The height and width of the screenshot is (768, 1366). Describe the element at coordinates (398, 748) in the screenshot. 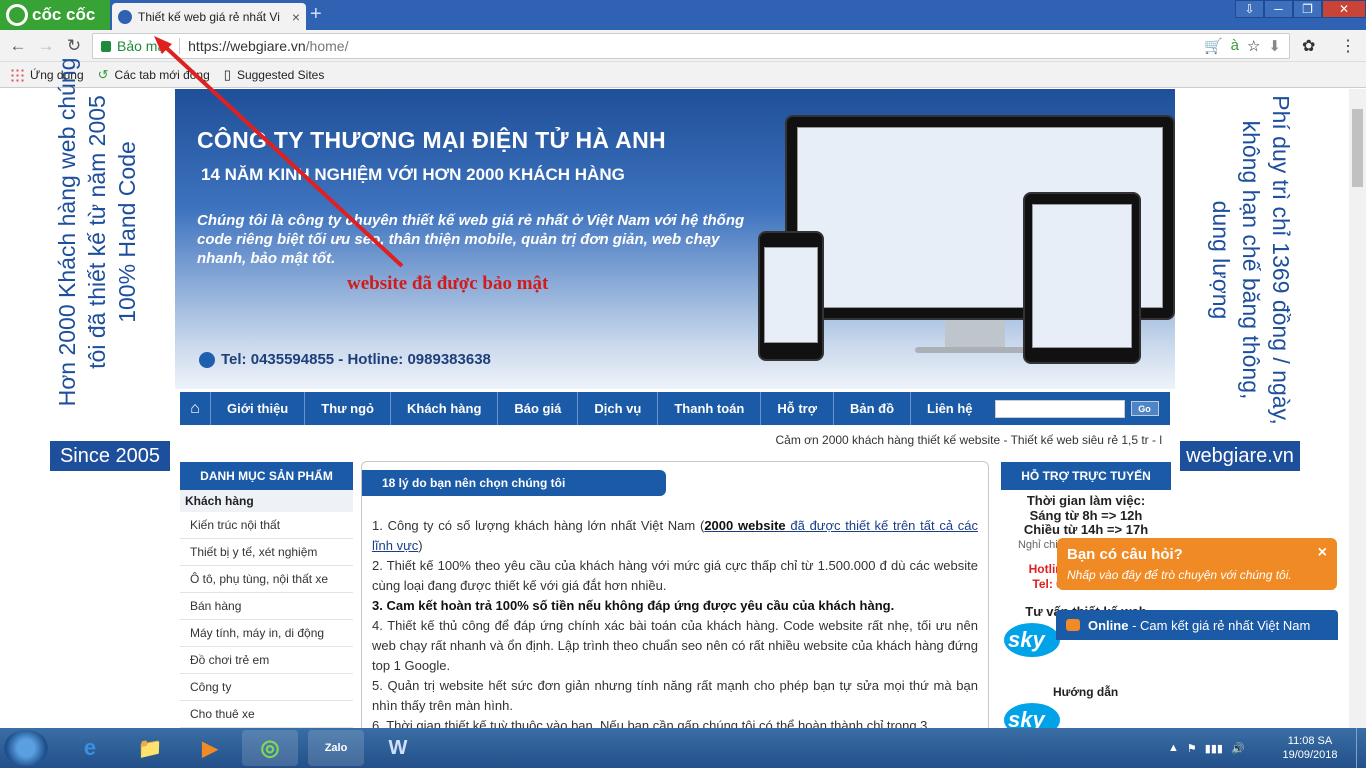

I see `word-icon: W` at that location.